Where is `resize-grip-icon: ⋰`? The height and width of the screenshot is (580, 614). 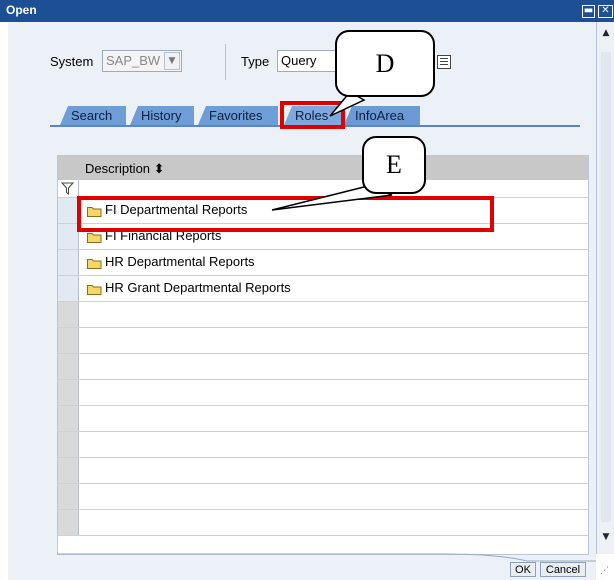
resize-grip-icon: ⋰ is located at coordinates (604, 571).